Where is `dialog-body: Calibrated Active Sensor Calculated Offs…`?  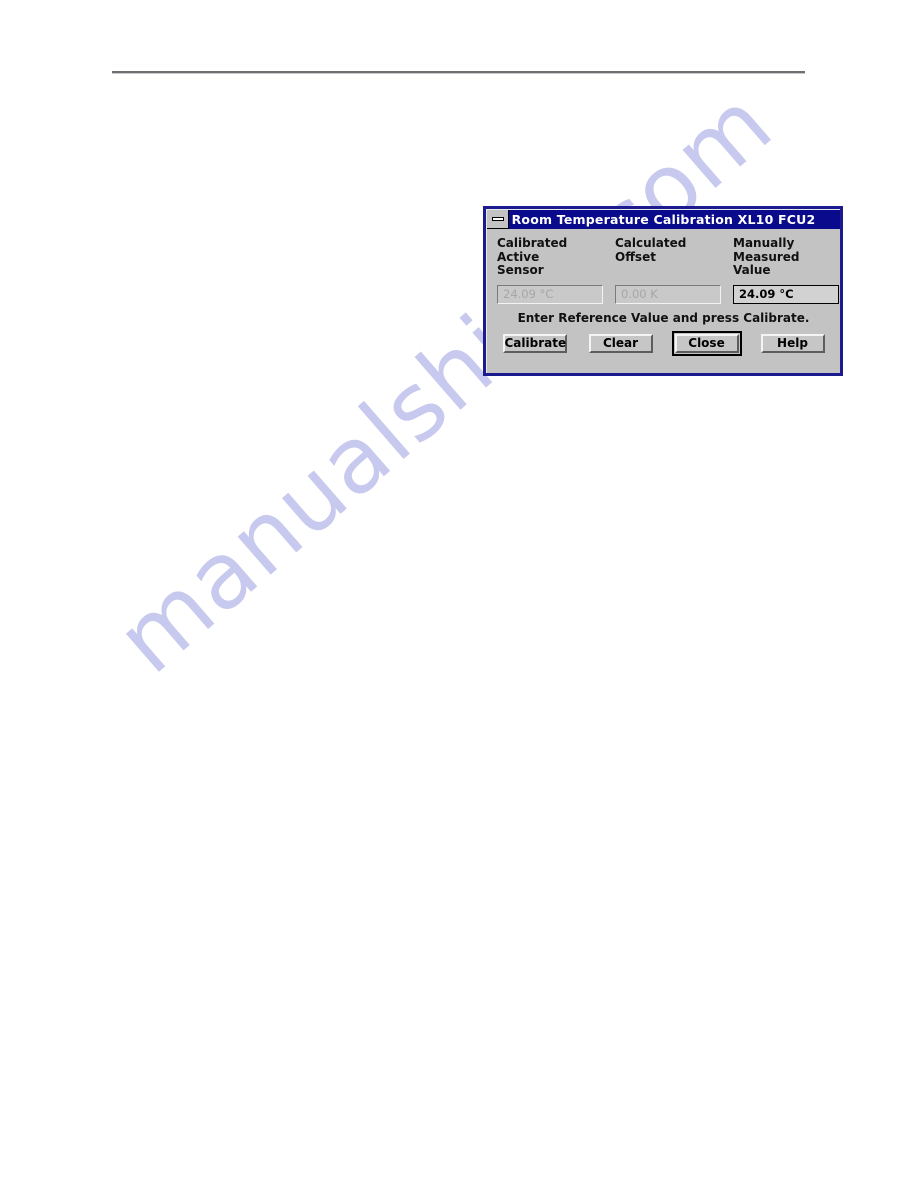 dialog-body: Calibrated Active Sensor Calculated Offs… is located at coordinates (663, 292).